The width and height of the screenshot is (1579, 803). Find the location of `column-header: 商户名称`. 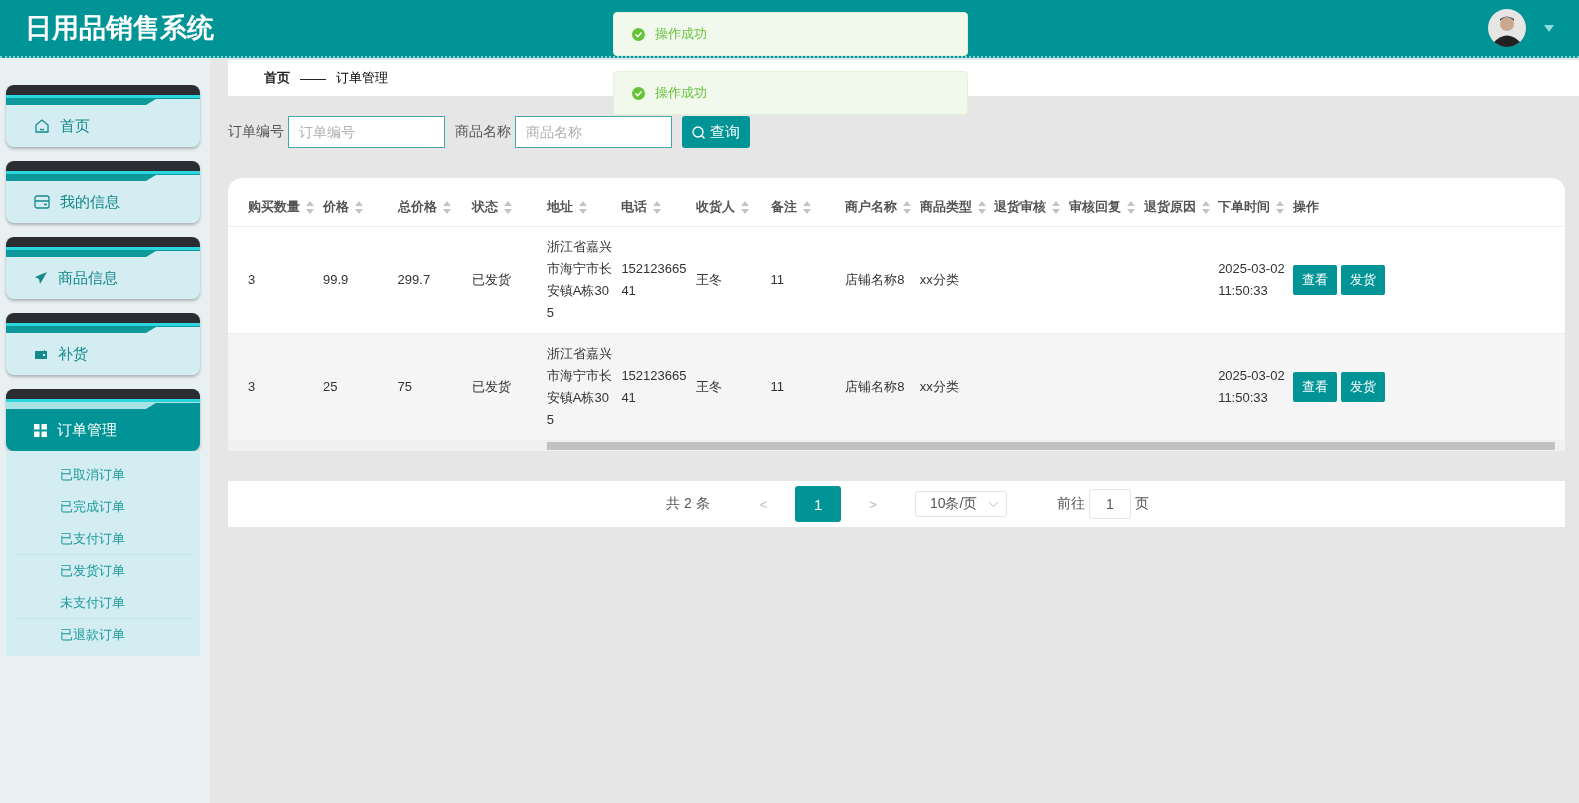

column-header: 商户名称 is located at coordinates (878, 207).